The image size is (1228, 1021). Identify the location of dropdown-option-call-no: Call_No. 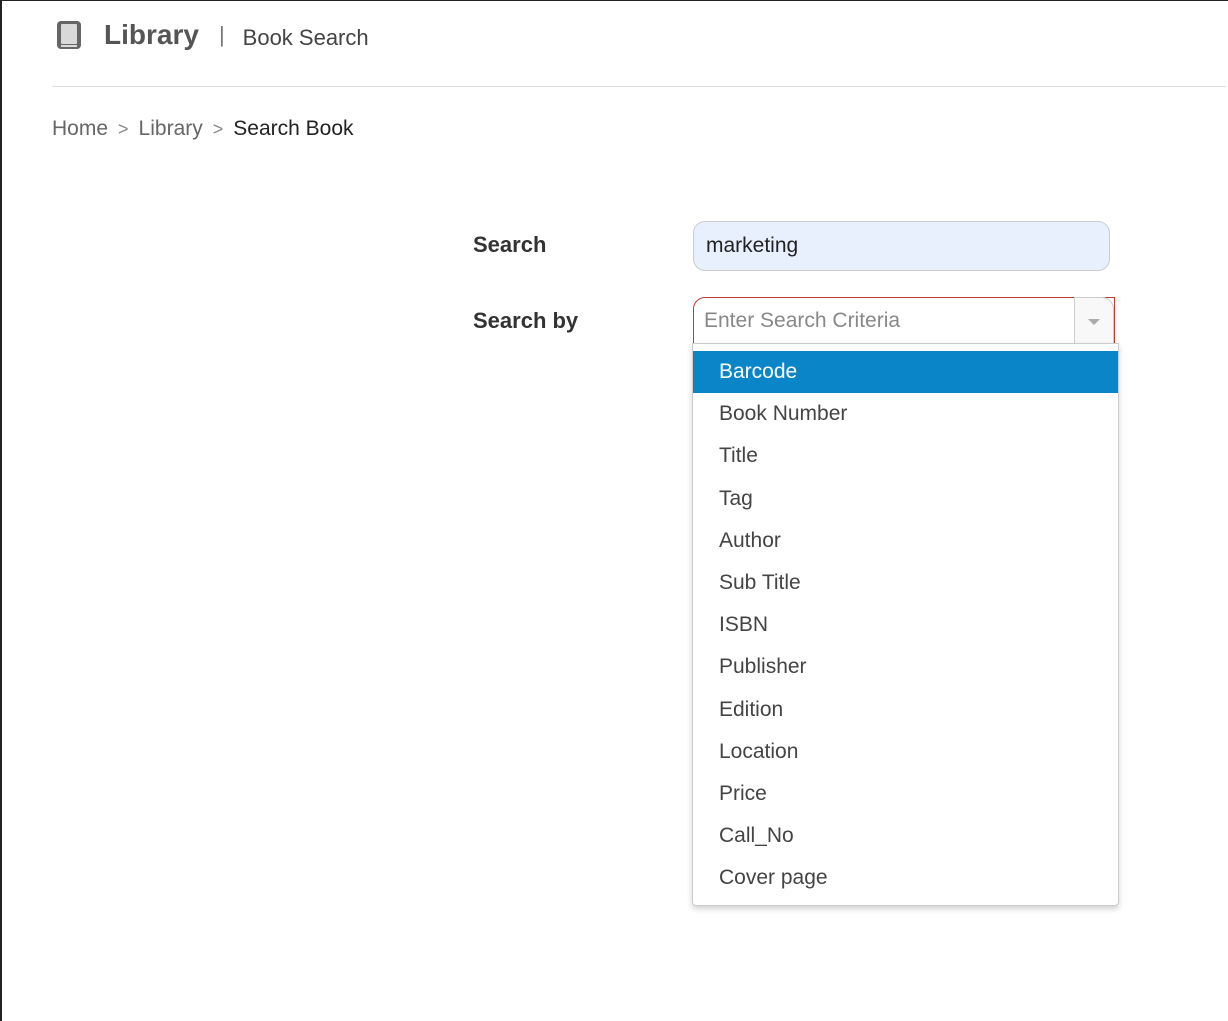
(905, 836).